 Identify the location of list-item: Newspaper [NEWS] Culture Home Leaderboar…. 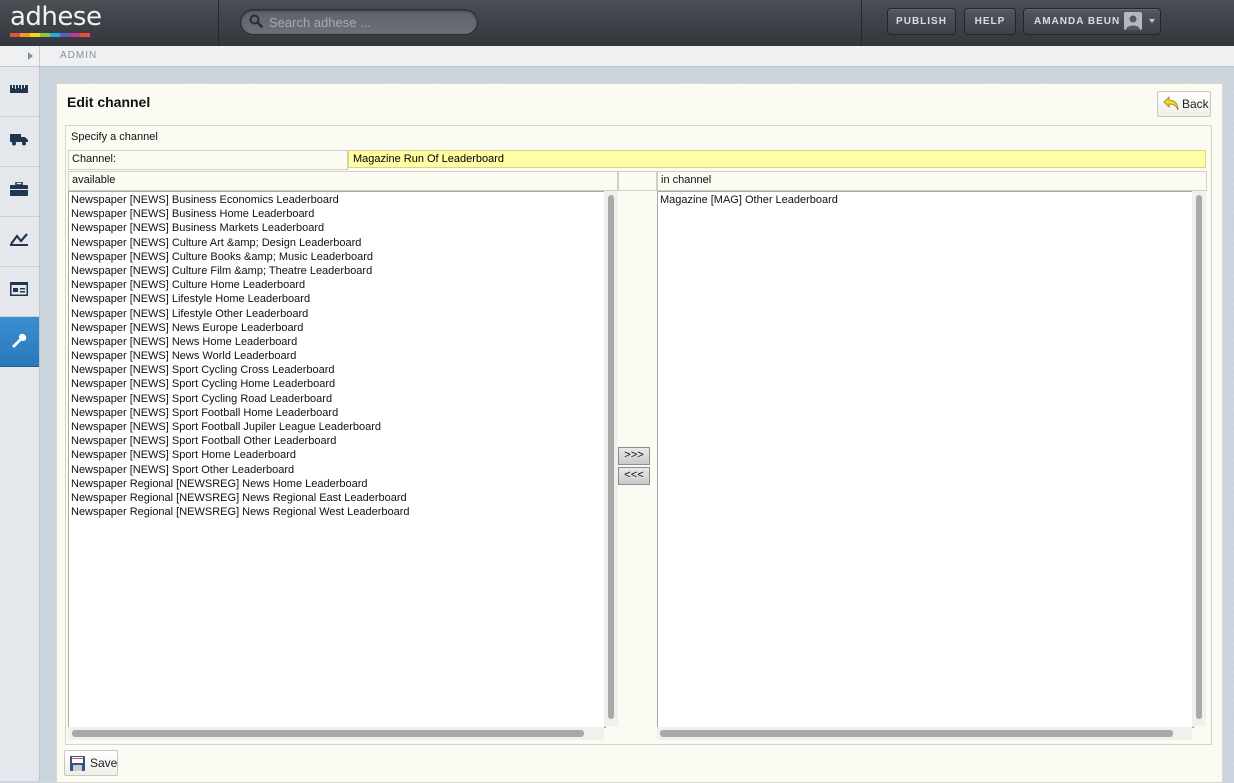
(337, 285).